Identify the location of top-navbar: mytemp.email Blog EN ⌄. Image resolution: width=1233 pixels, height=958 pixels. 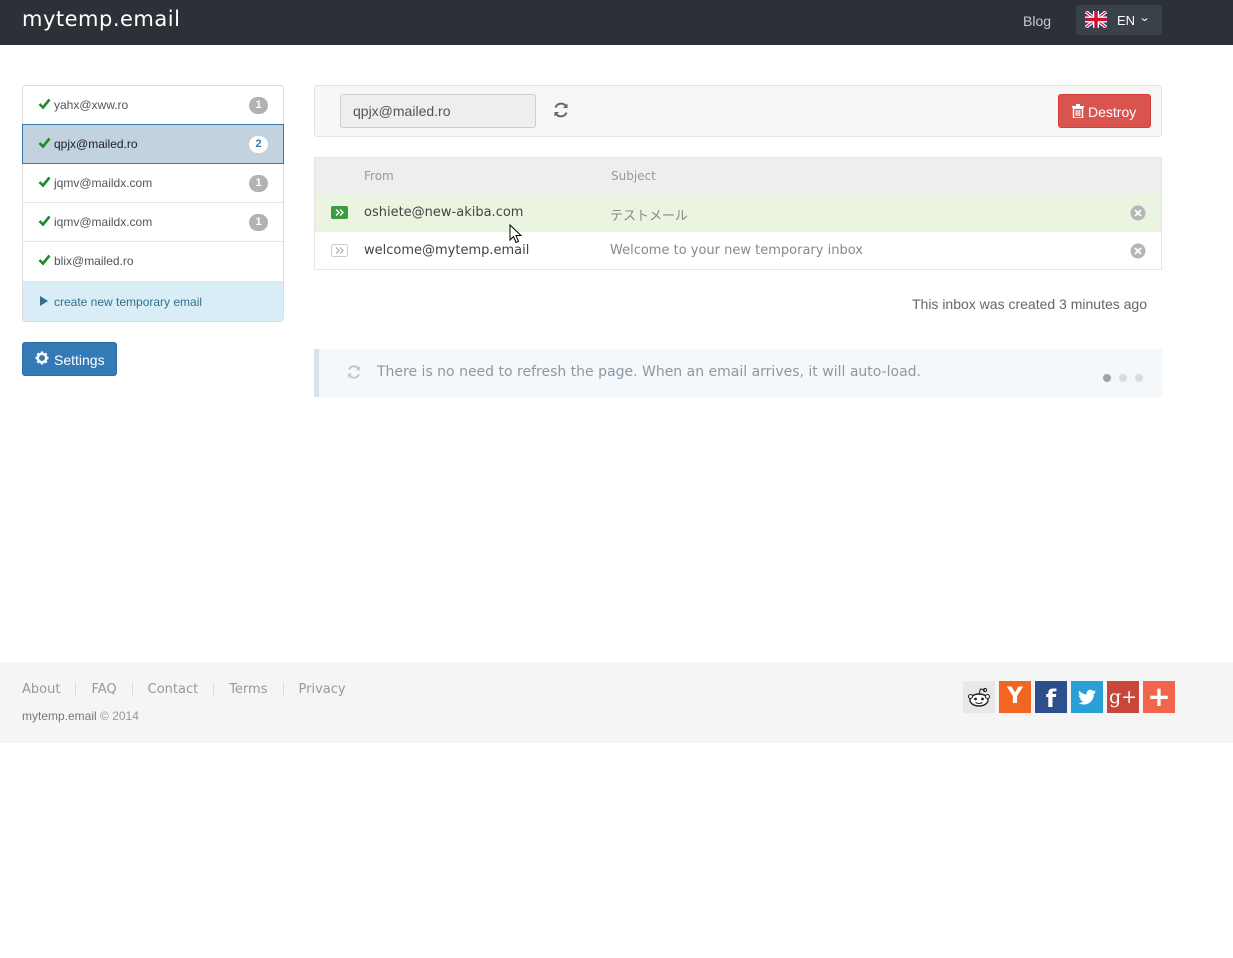
(616, 22).